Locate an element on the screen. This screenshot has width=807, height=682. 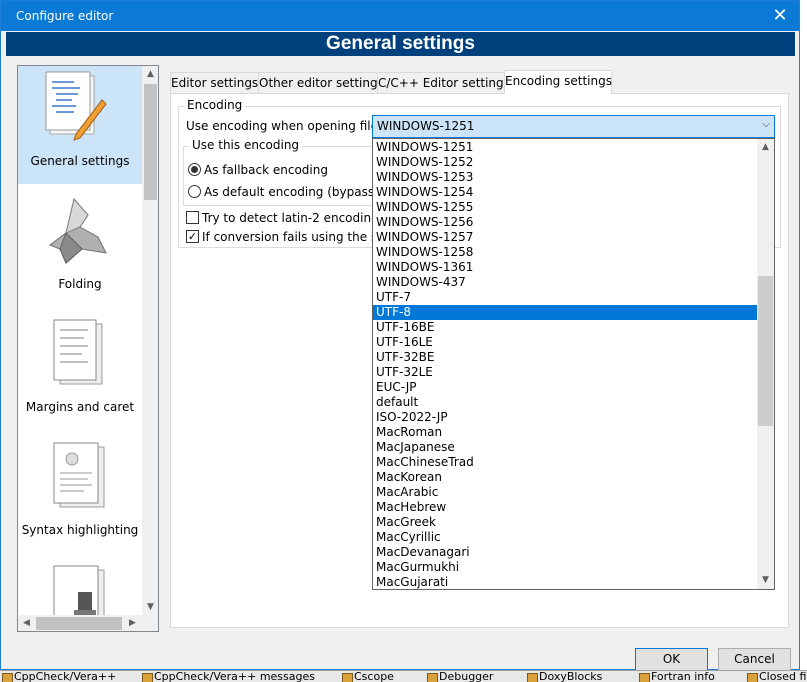
dropdown-option: WINDOWS-1251 is located at coordinates (565, 147).